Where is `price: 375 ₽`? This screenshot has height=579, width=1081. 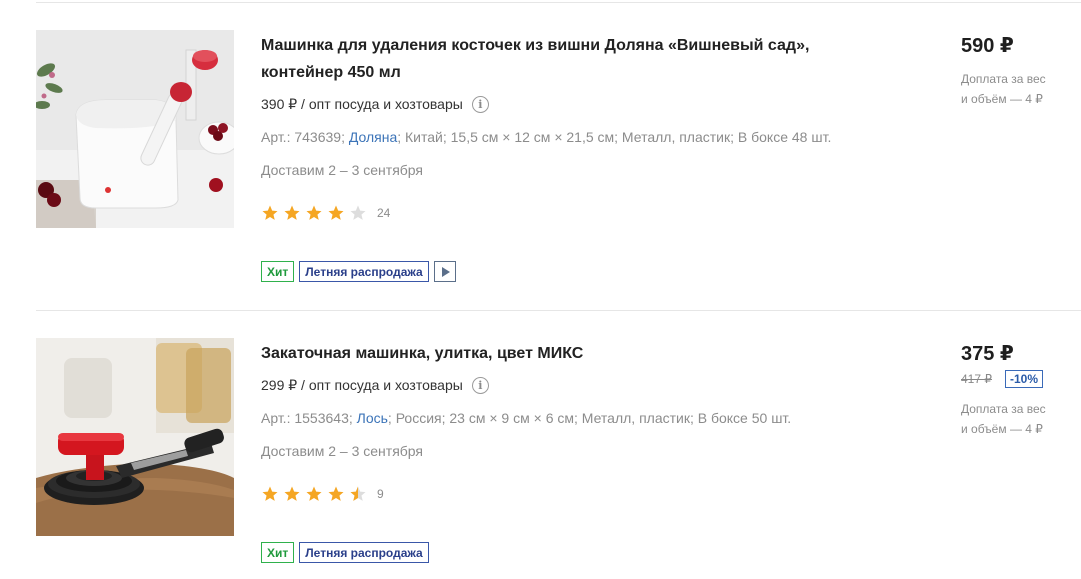 price: 375 ₽ is located at coordinates (987, 354).